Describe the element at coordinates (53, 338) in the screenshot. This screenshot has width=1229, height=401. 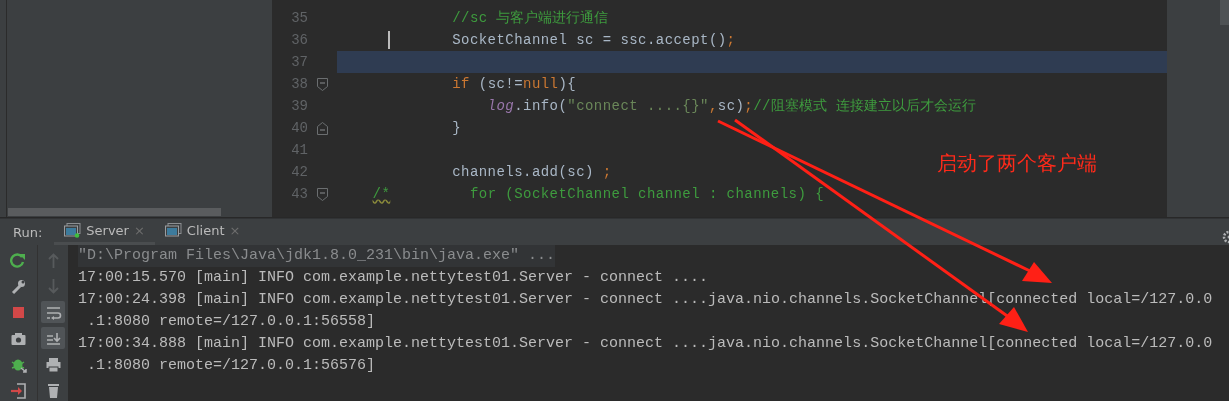
I see `scroll-to-end-button` at that location.